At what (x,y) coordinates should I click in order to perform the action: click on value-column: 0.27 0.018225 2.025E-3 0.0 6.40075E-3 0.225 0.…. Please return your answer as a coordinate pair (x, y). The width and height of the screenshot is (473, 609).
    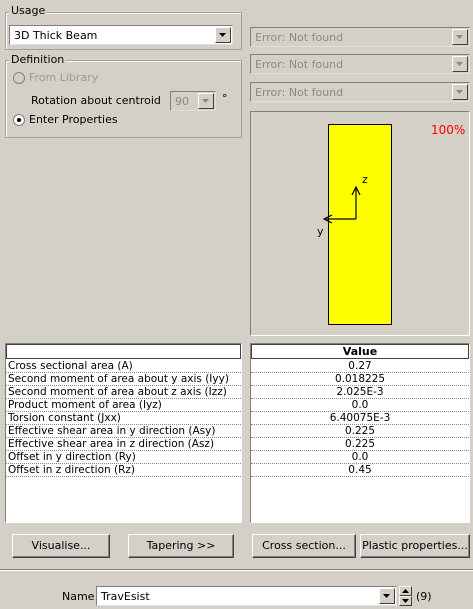
    Looking at the image, I should click on (360, 418).